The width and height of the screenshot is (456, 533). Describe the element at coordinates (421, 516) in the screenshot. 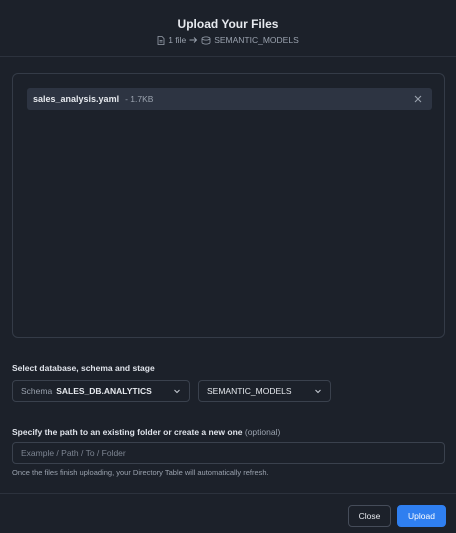

I see `upload-button: Upload` at that location.